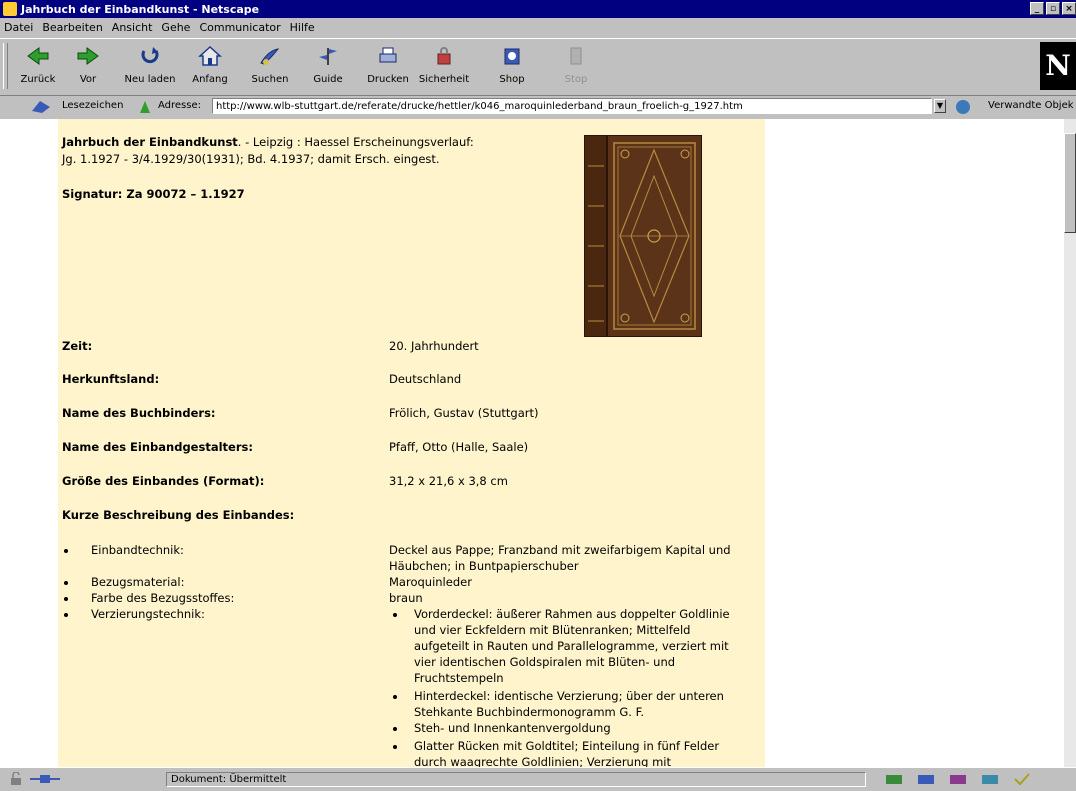  What do you see at coordinates (150, 142) in the screenshot?
I see `book-title: Jahrbuch der Einbandkunst` at bounding box center [150, 142].